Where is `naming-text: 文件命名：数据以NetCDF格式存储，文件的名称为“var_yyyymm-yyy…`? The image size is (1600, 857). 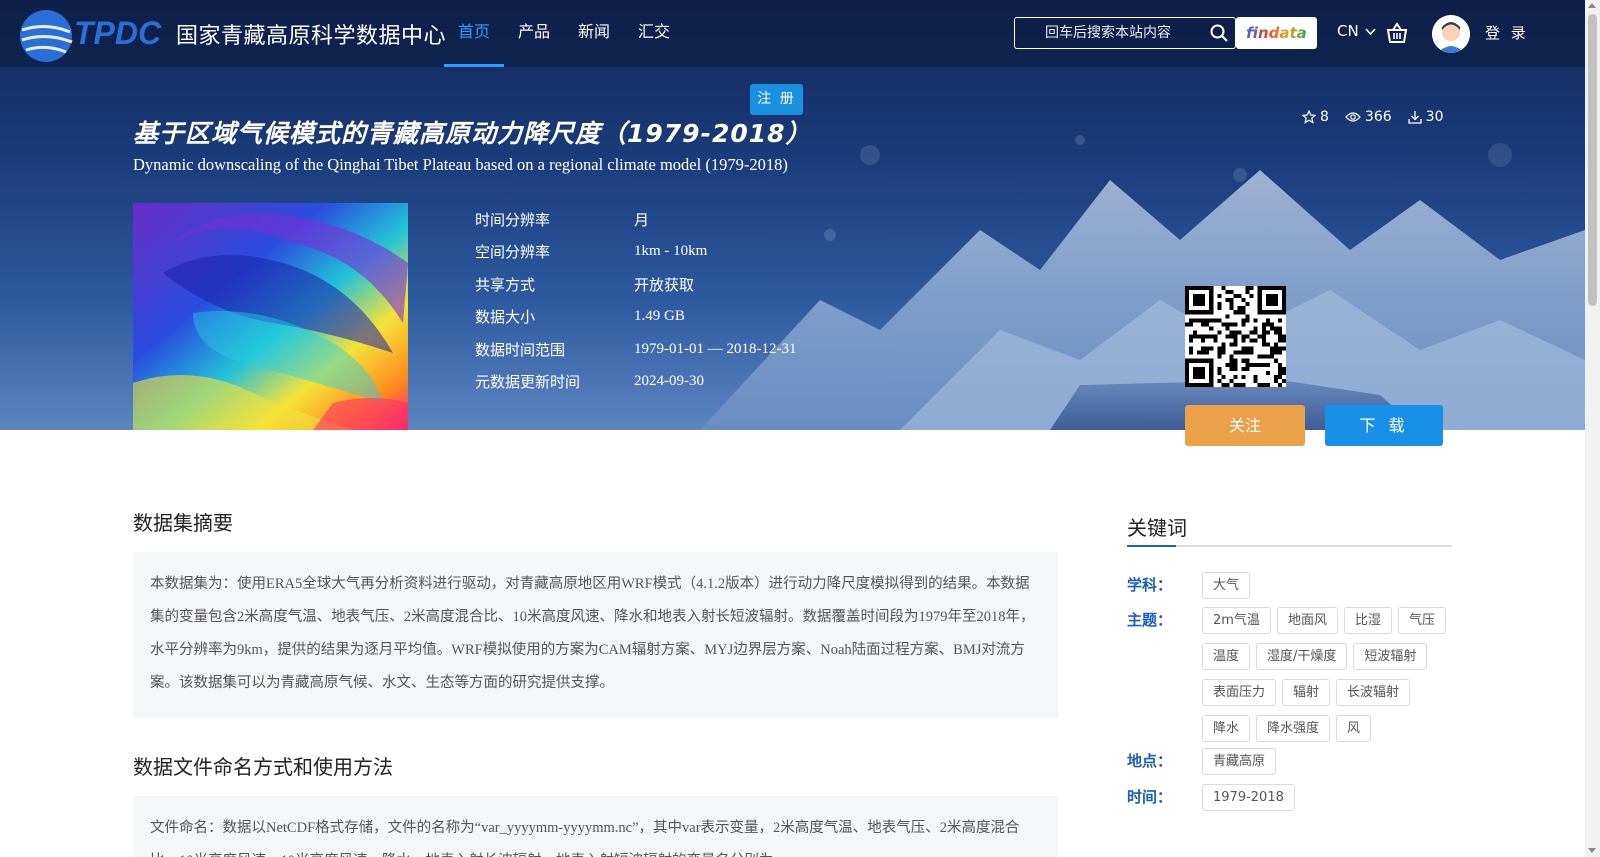
naming-text: 文件命名：数据以NetCDF格式存储，文件的名称为“var_yyyymm-yyy… is located at coordinates (585, 838).